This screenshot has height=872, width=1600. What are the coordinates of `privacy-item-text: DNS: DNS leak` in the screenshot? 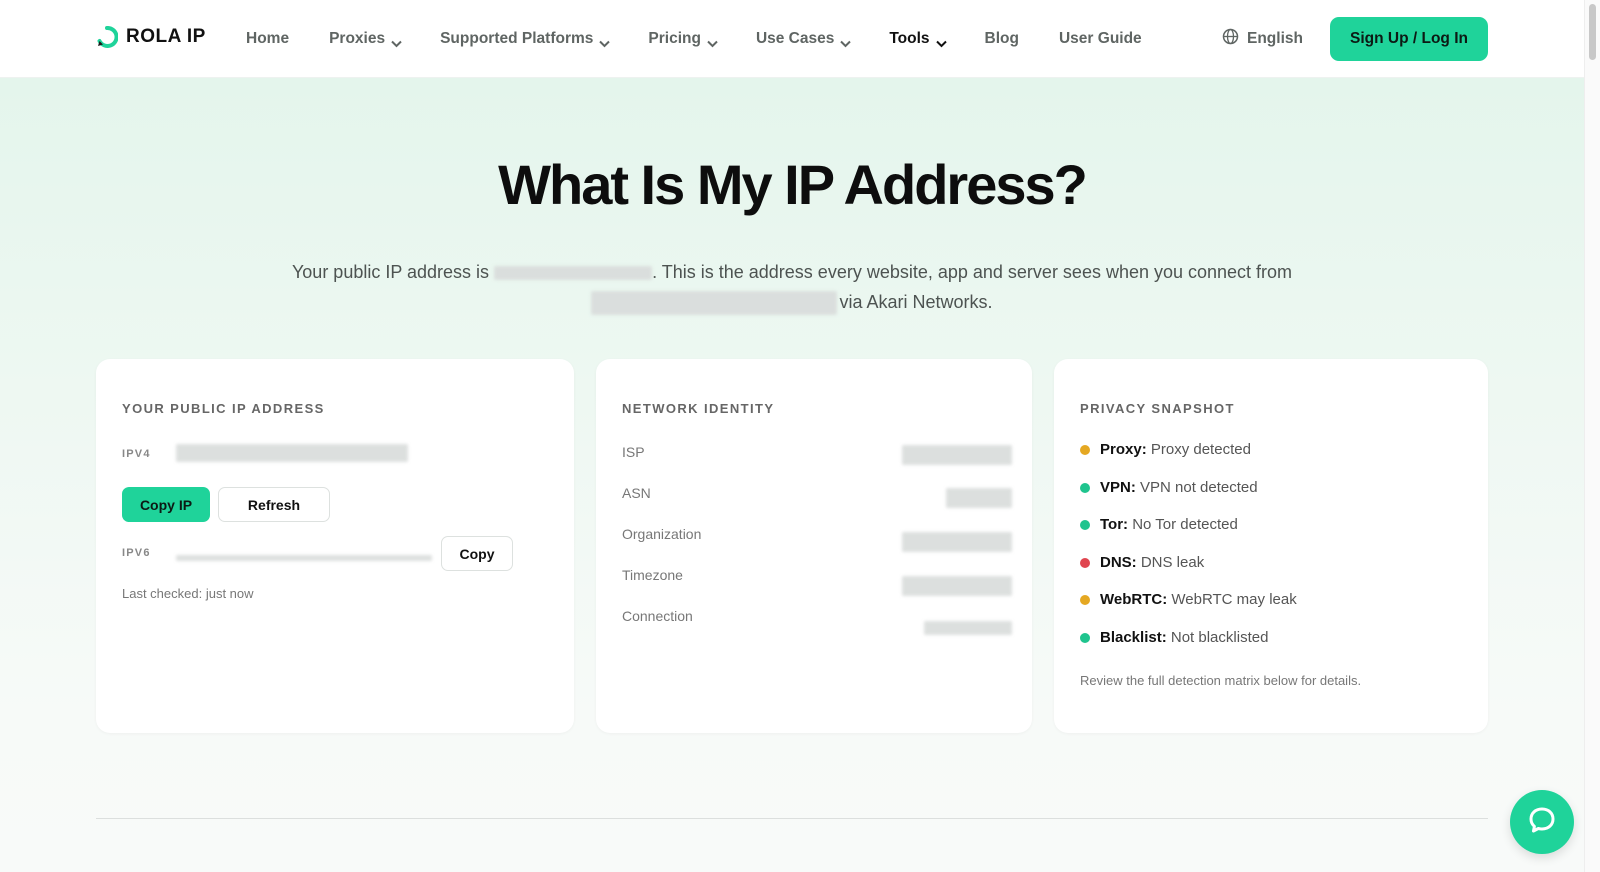 It's located at (1152, 562).